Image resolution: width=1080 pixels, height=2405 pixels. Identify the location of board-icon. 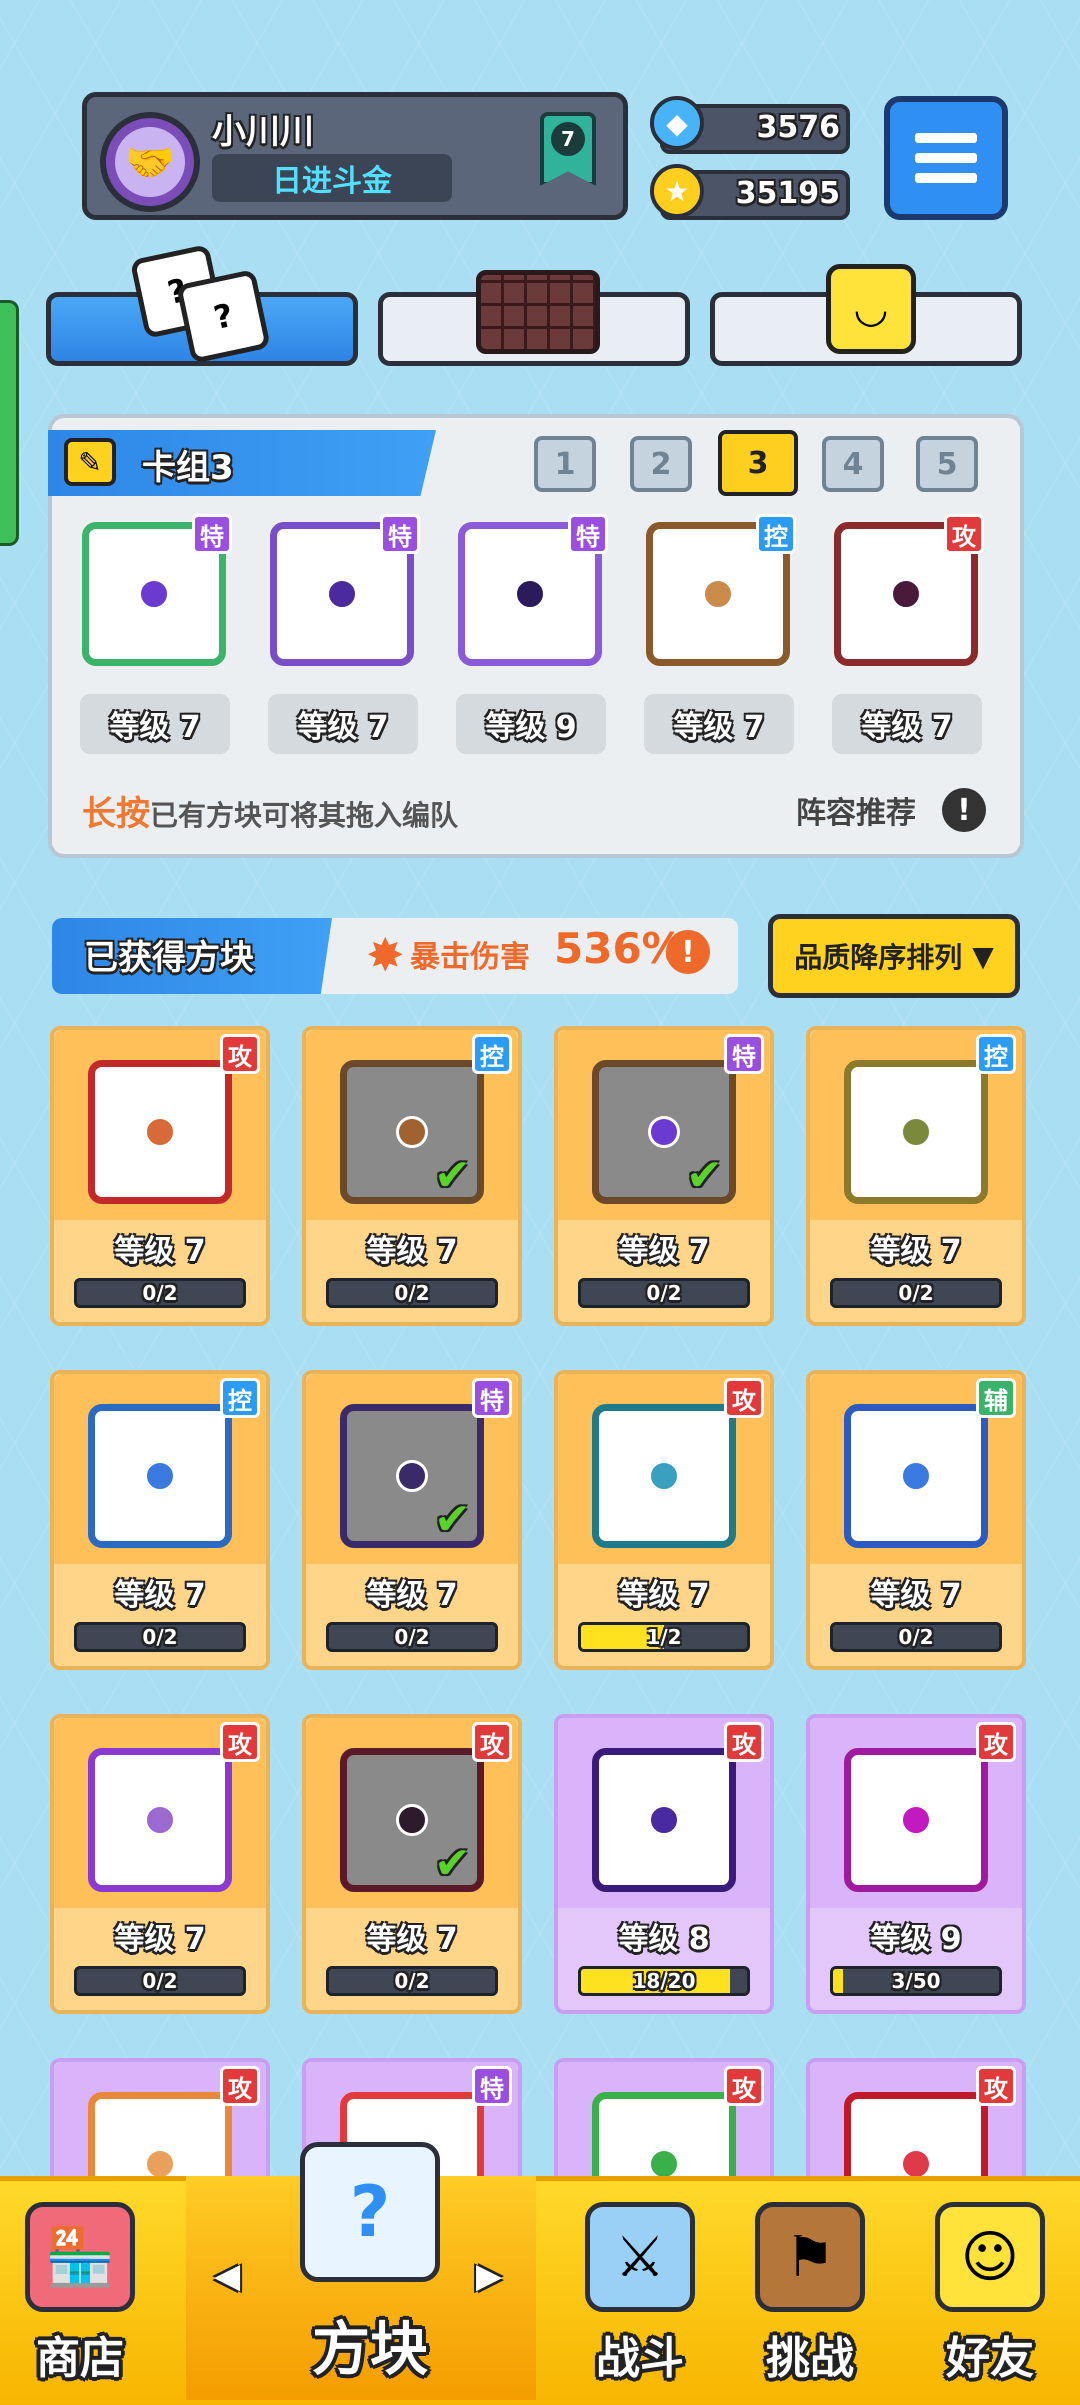
(538, 312).